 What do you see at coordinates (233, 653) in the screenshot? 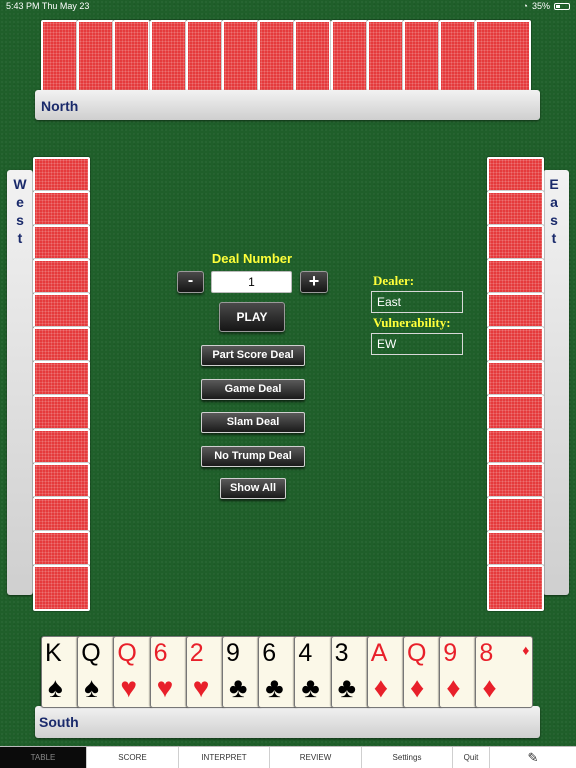
I see `card-rank: 9` at bounding box center [233, 653].